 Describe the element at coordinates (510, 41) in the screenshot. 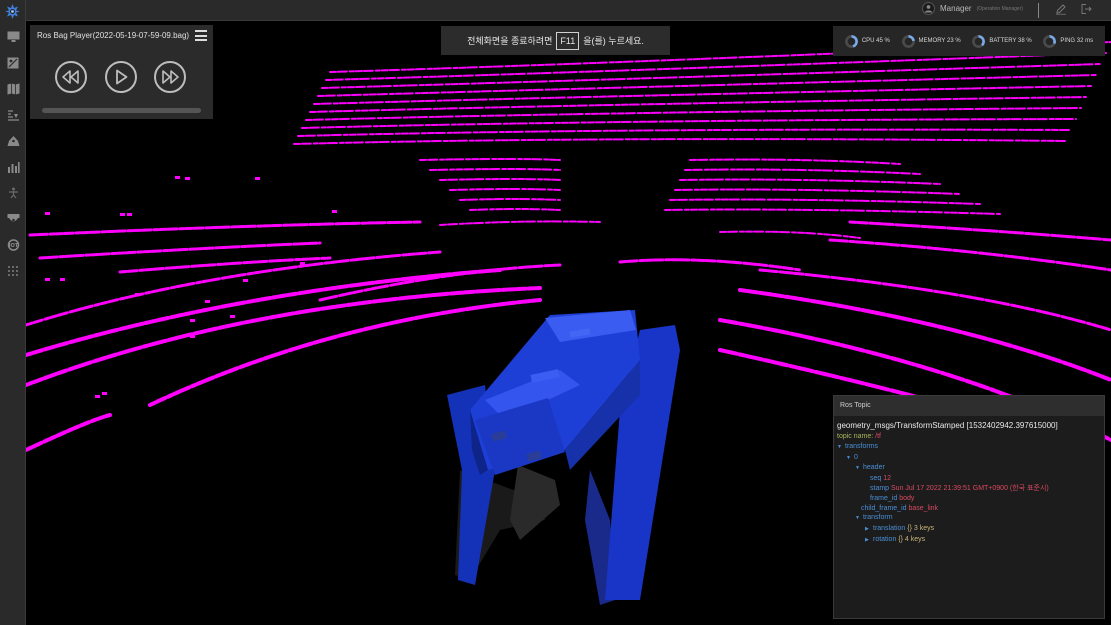

I see `notice-text-before: 전체화면을 종료하려면` at that location.